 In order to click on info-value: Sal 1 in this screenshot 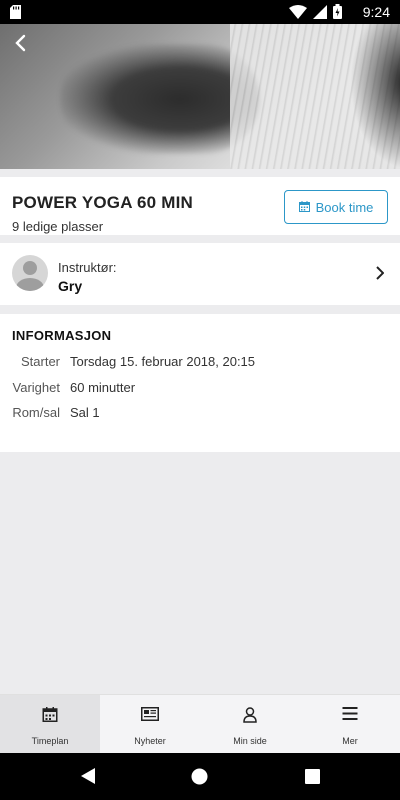, I will do `click(85, 412)`.